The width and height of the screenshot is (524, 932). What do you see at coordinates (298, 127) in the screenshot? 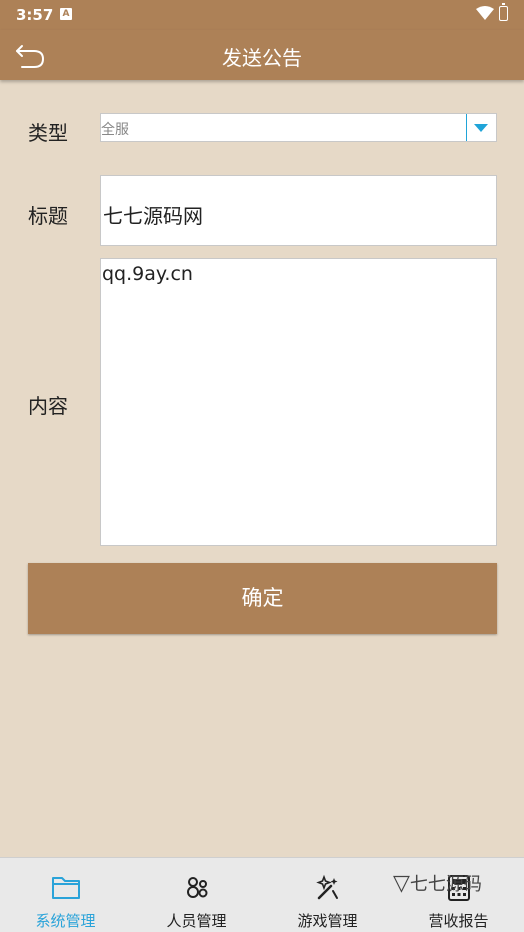
I see `type-select: 全服` at bounding box center [298, 127].